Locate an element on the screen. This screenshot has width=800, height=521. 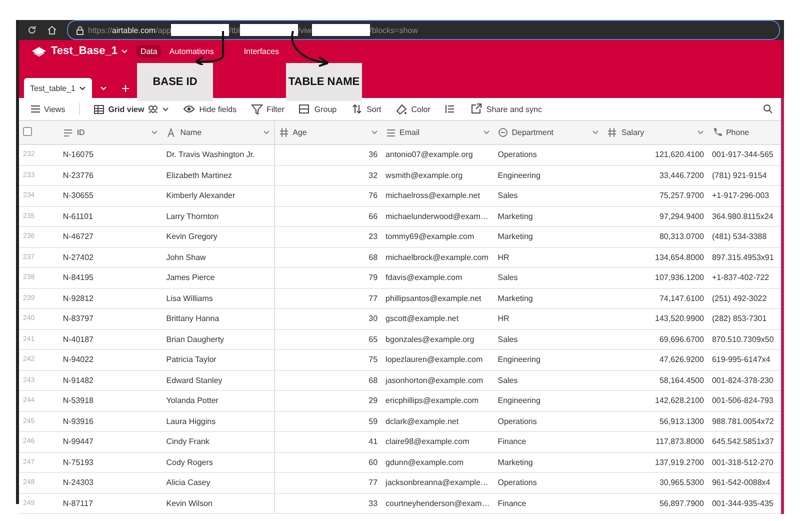
table-tab: Test_table_1 is located at coordinates (58, 88).